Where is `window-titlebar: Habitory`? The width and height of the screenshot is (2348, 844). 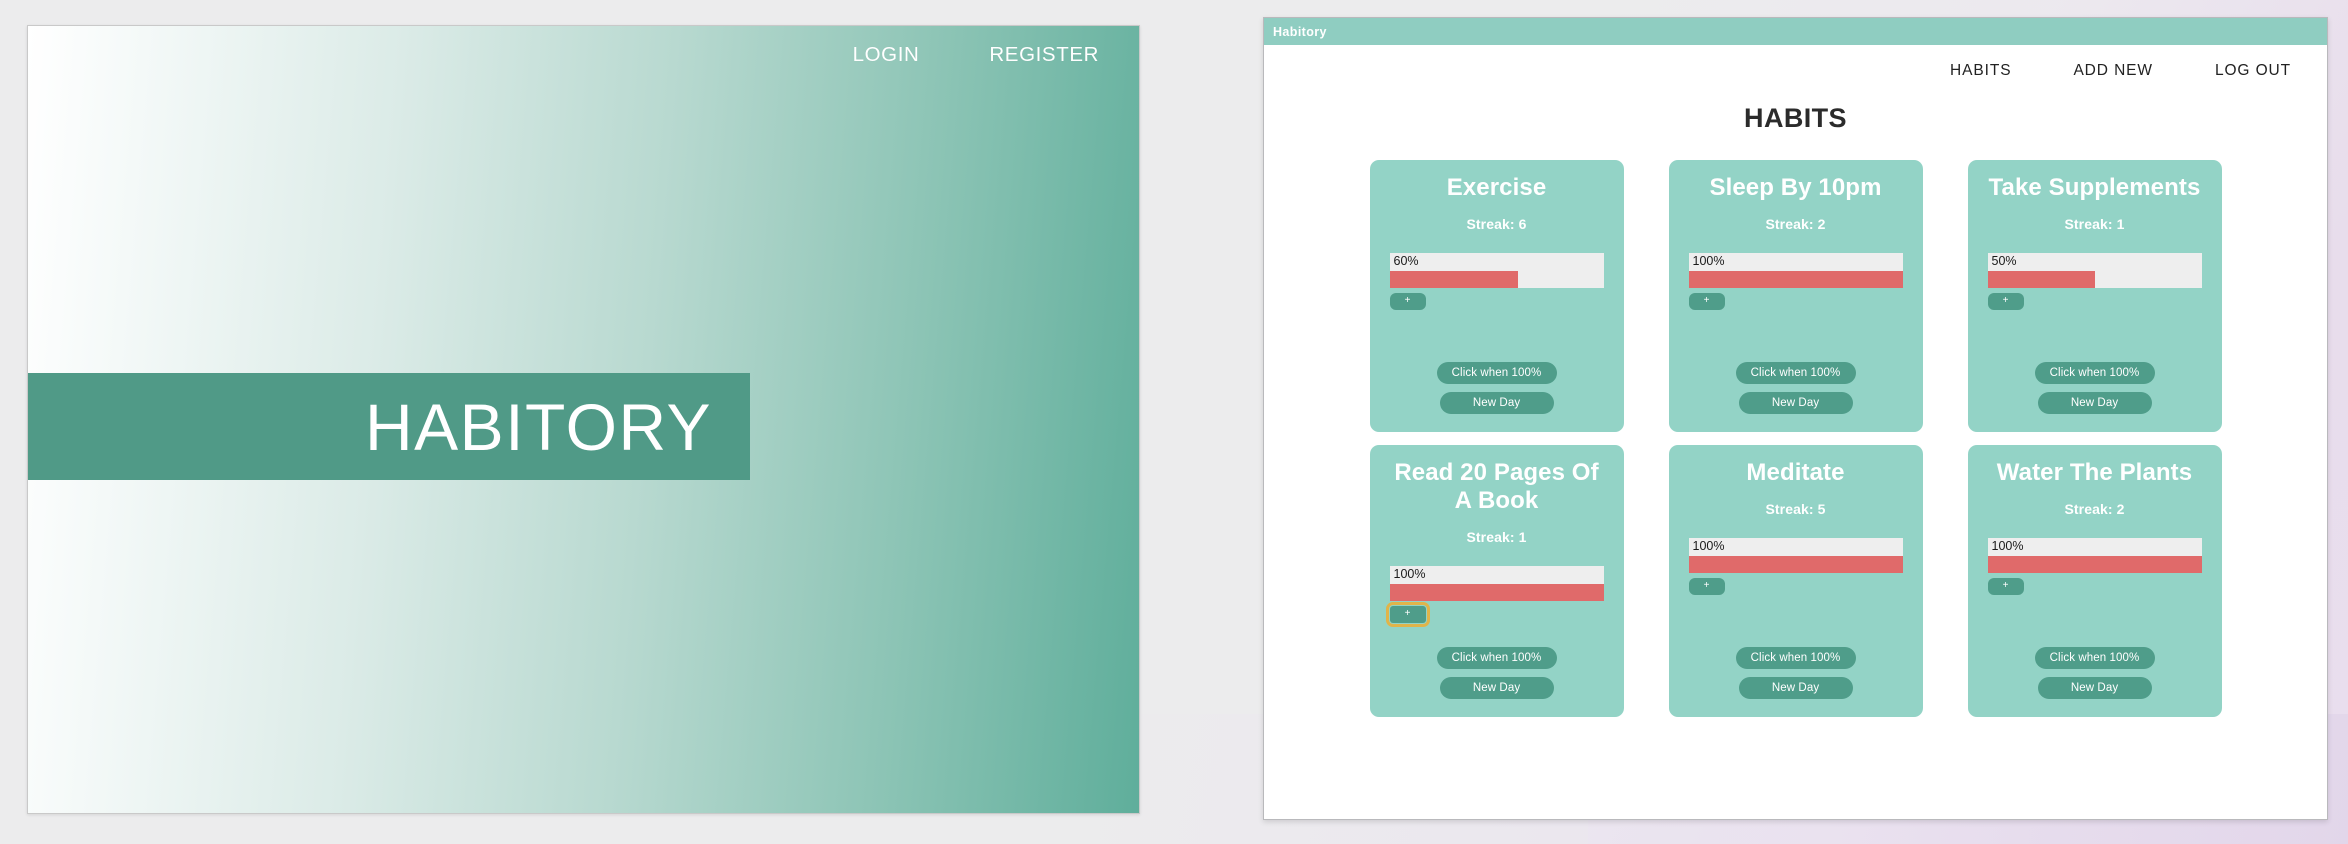 window-titlebar: Habitory is located at coordinates (1795, 31).